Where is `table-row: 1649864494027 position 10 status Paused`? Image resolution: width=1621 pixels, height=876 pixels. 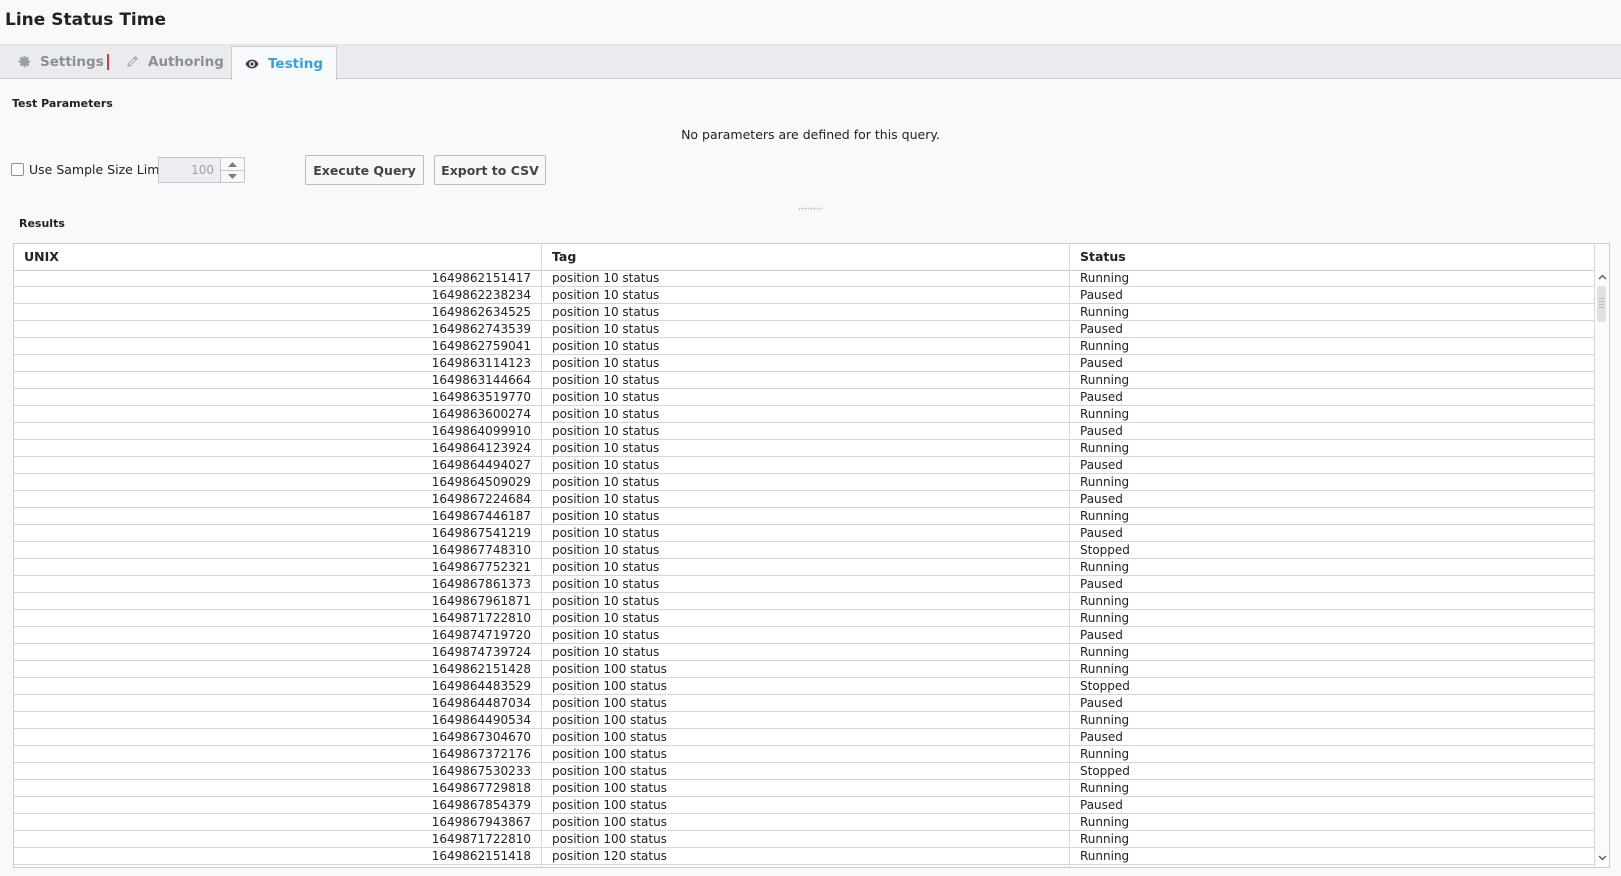 table-row: 1649864494027 position 10 status Paused is located at coordinates (804, 465).